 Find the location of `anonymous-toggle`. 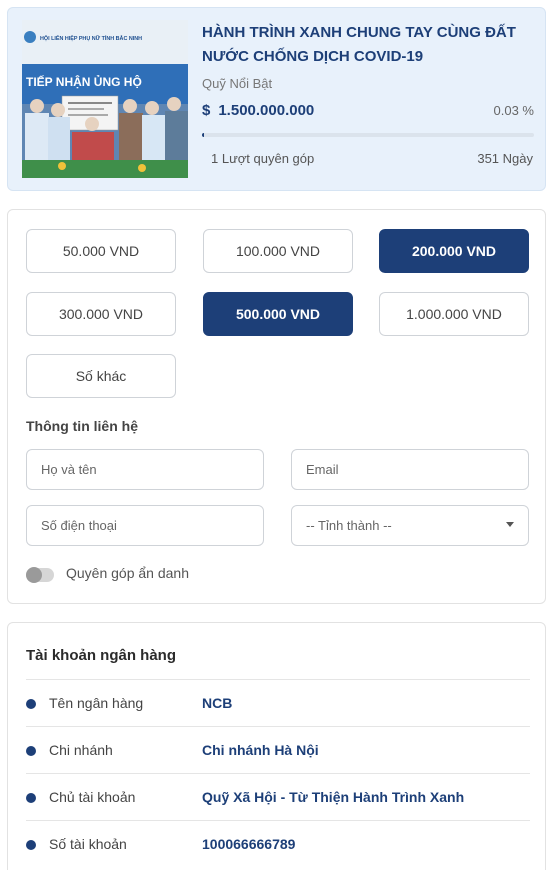

anonymous-toggle is located at coordinates (40, 575).